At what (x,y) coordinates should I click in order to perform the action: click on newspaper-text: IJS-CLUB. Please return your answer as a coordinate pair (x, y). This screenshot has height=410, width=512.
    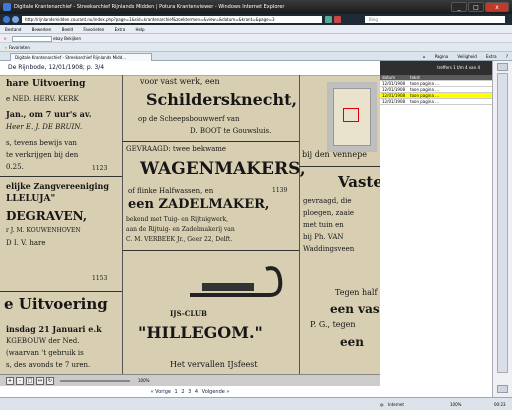
    Looking at the image, I should click on (188, 313).